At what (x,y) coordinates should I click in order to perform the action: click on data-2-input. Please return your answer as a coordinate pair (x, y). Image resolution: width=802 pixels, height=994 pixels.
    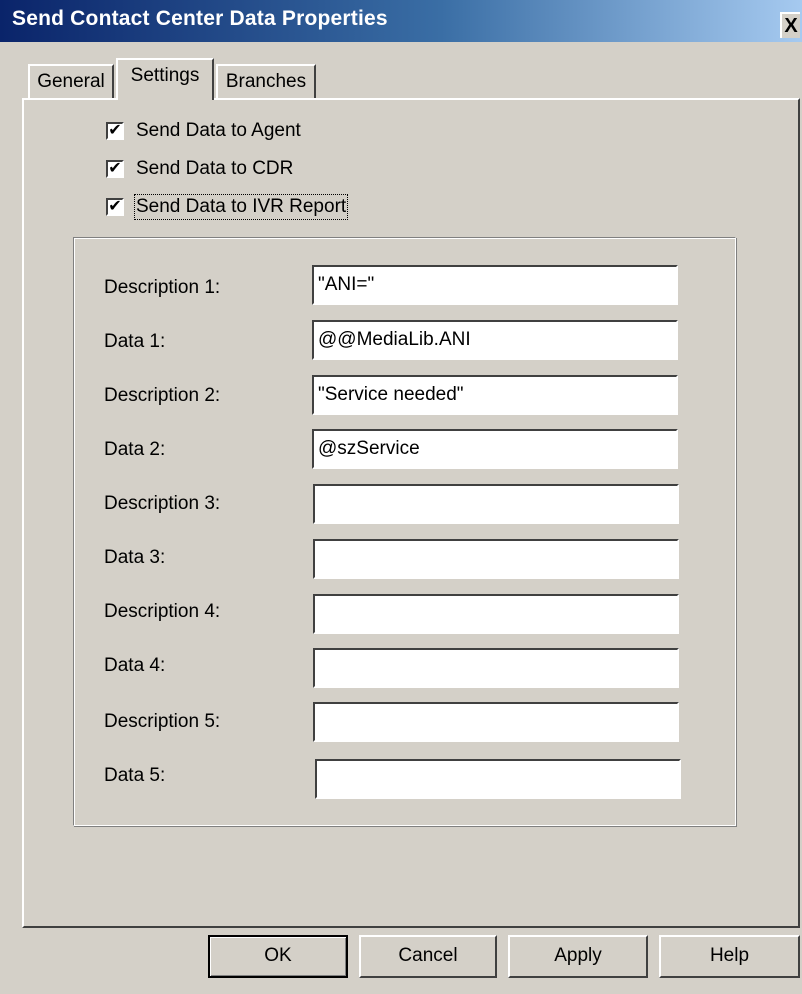
    Looking at the image, I should click on (495, 449).